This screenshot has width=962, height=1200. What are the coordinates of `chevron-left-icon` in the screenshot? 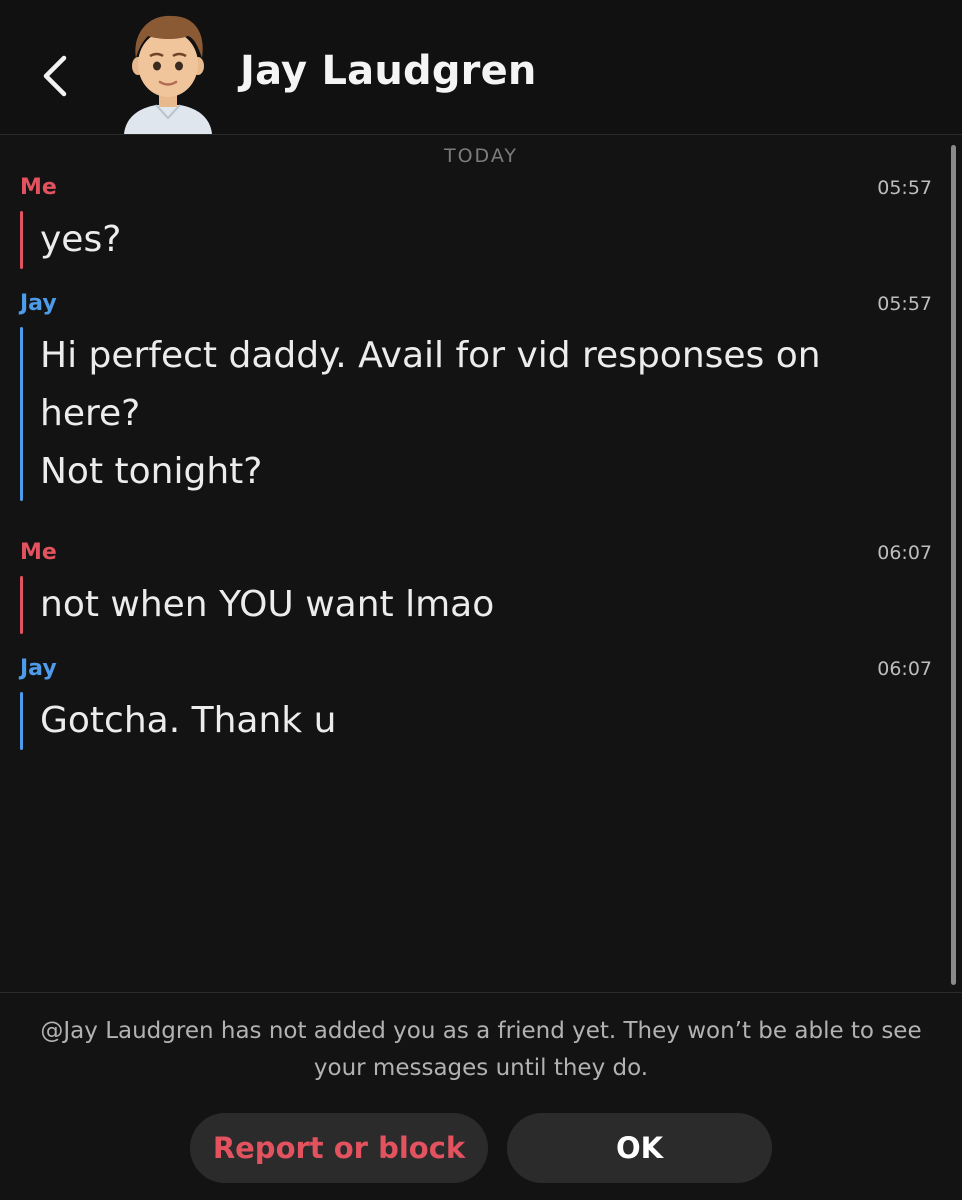 It's located at (55, 76).